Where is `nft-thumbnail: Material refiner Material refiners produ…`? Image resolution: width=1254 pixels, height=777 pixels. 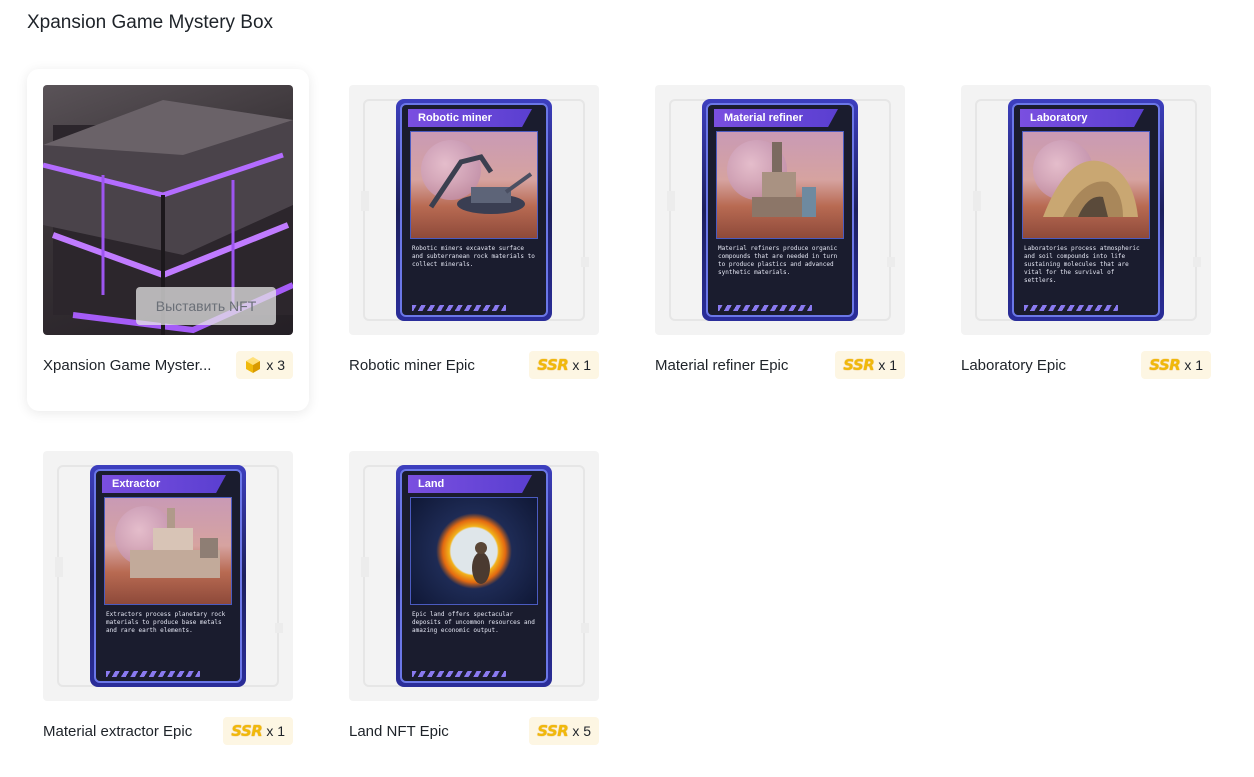
nft-thumbnail: Material refiner Material refiners produ… is located at coordinates (780, 210).